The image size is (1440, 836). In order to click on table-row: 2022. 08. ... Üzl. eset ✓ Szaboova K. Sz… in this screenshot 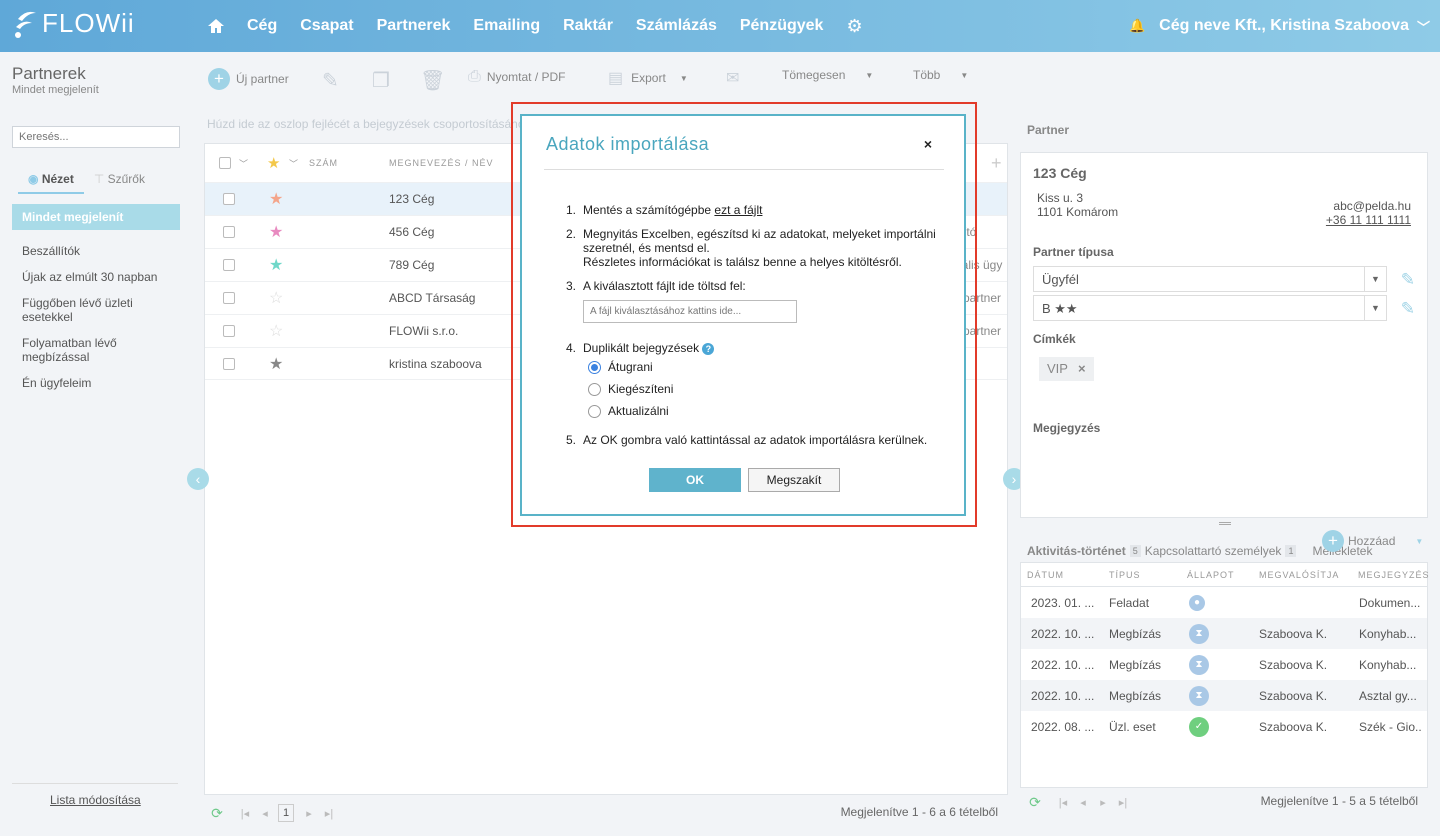, I will do `click(1224, 726)`.